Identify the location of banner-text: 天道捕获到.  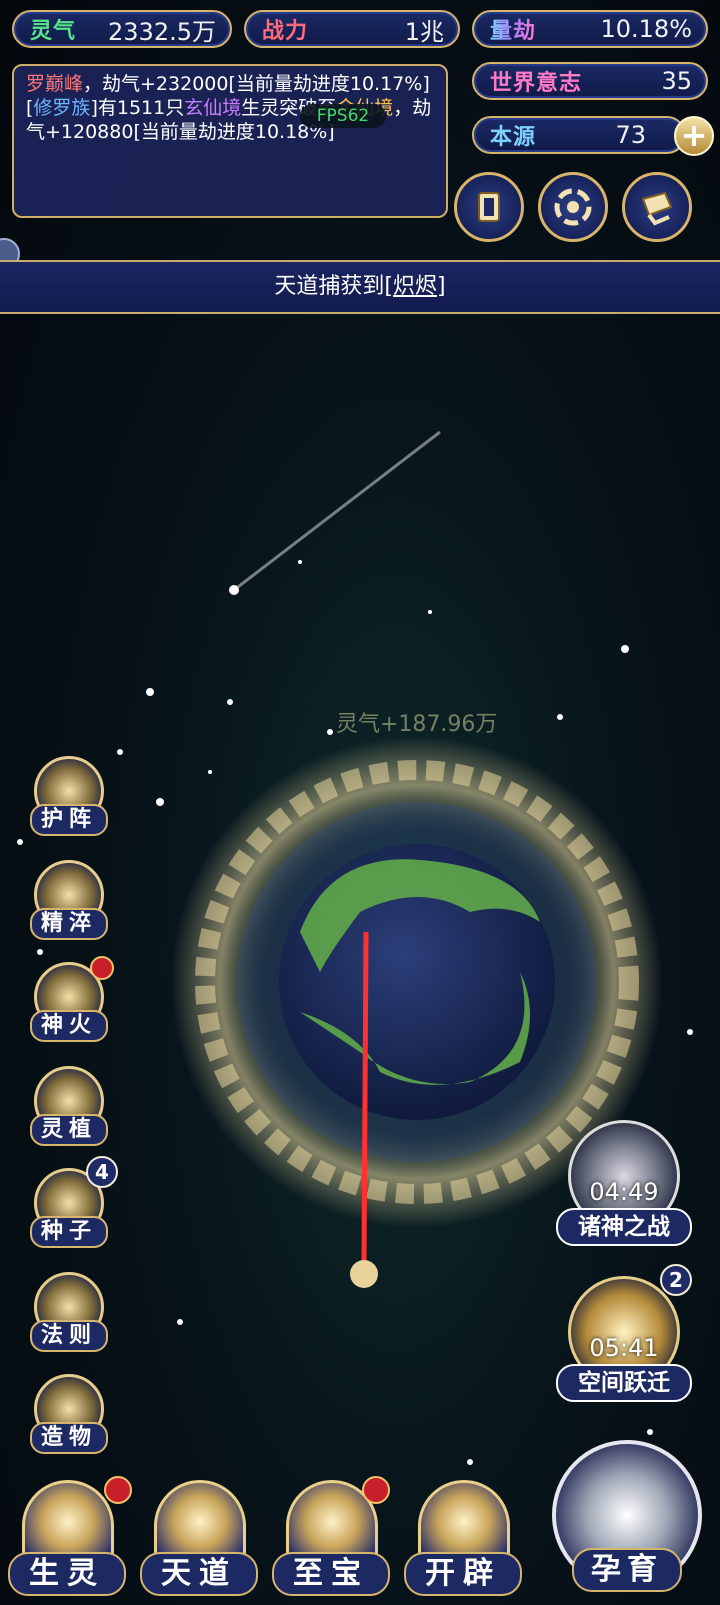
(329, 286).